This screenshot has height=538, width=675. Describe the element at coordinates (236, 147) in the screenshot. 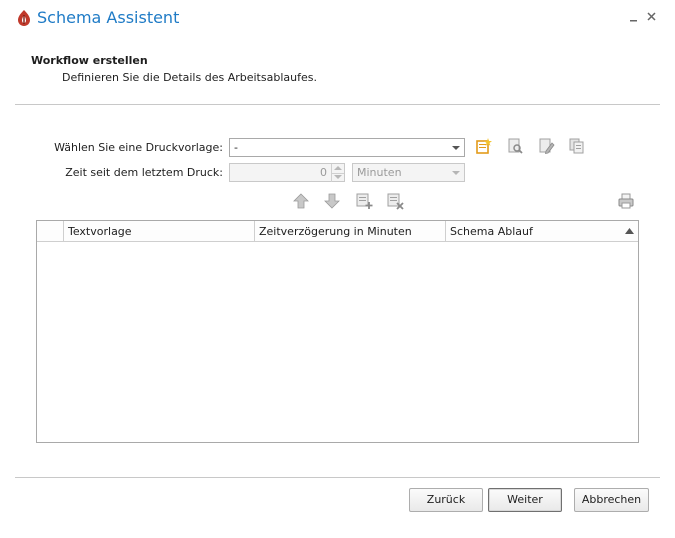

I see `template-select-value: -` at that location.